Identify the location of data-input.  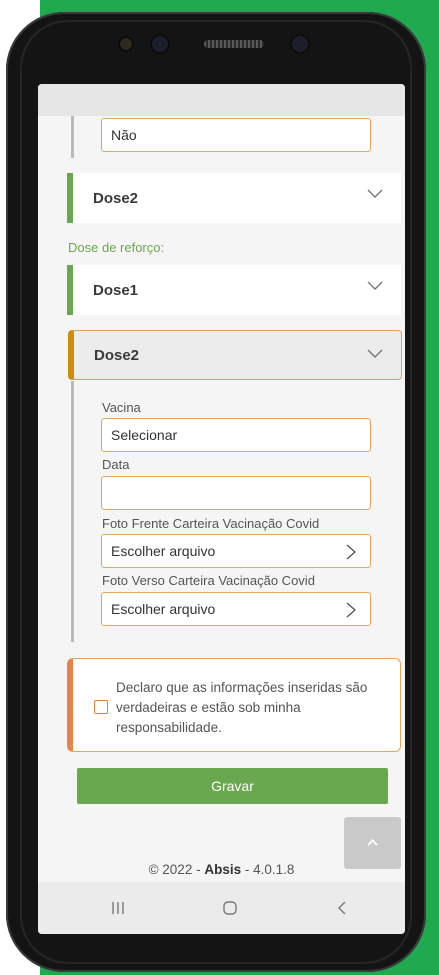
(236, 493).